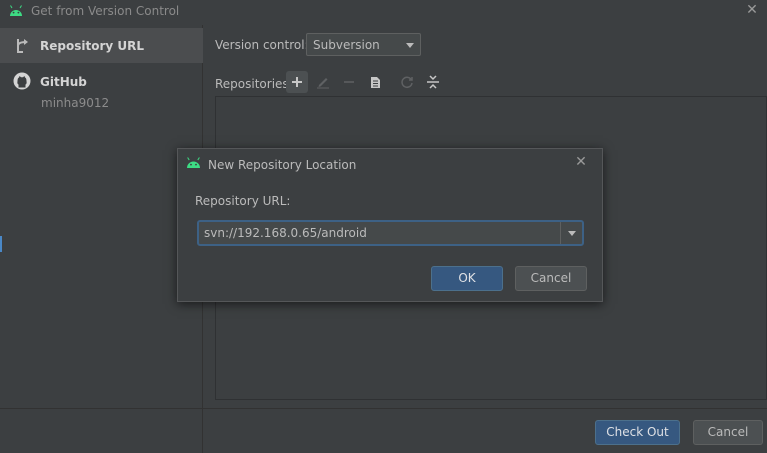  Describe the element at coordinates (243, 201) in the screenshot. I see `repository-url-label: Repository URL:` at that location.